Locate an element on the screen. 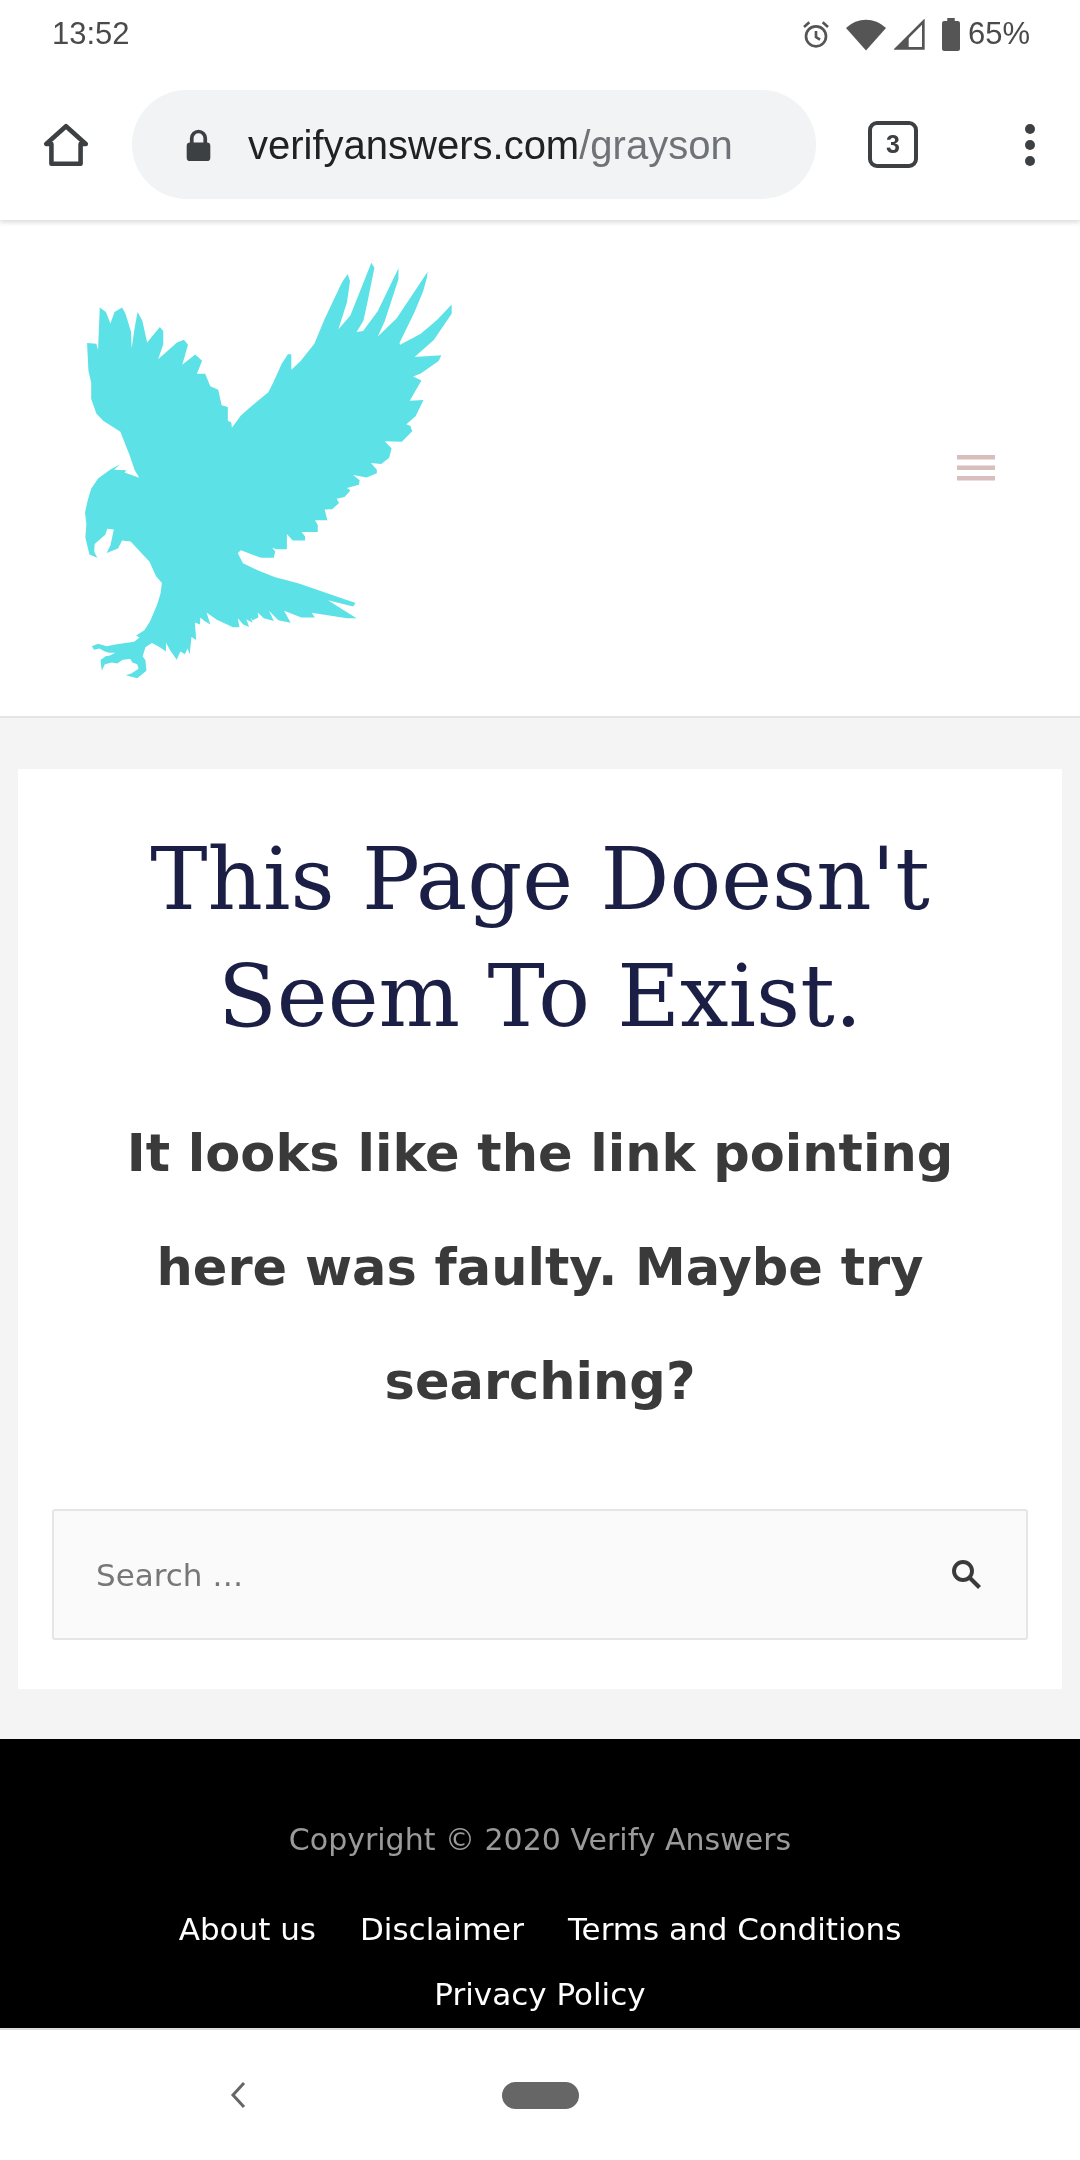 This screenshot has height=2160, width=1080. page-title: This Page Doesn't Seem To Exist. is located at coordinates (540, 938).